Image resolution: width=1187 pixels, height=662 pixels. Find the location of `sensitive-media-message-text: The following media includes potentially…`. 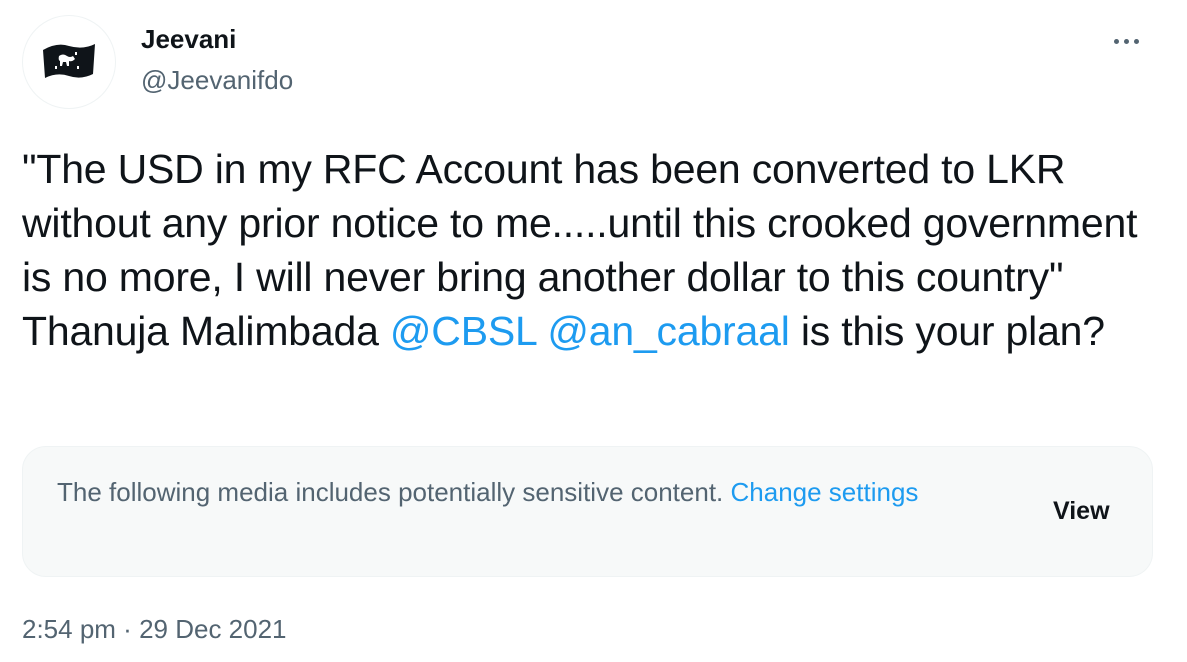

sensitive-media-message-text: The following media includes potentially… is located at coordinates (394, 492).